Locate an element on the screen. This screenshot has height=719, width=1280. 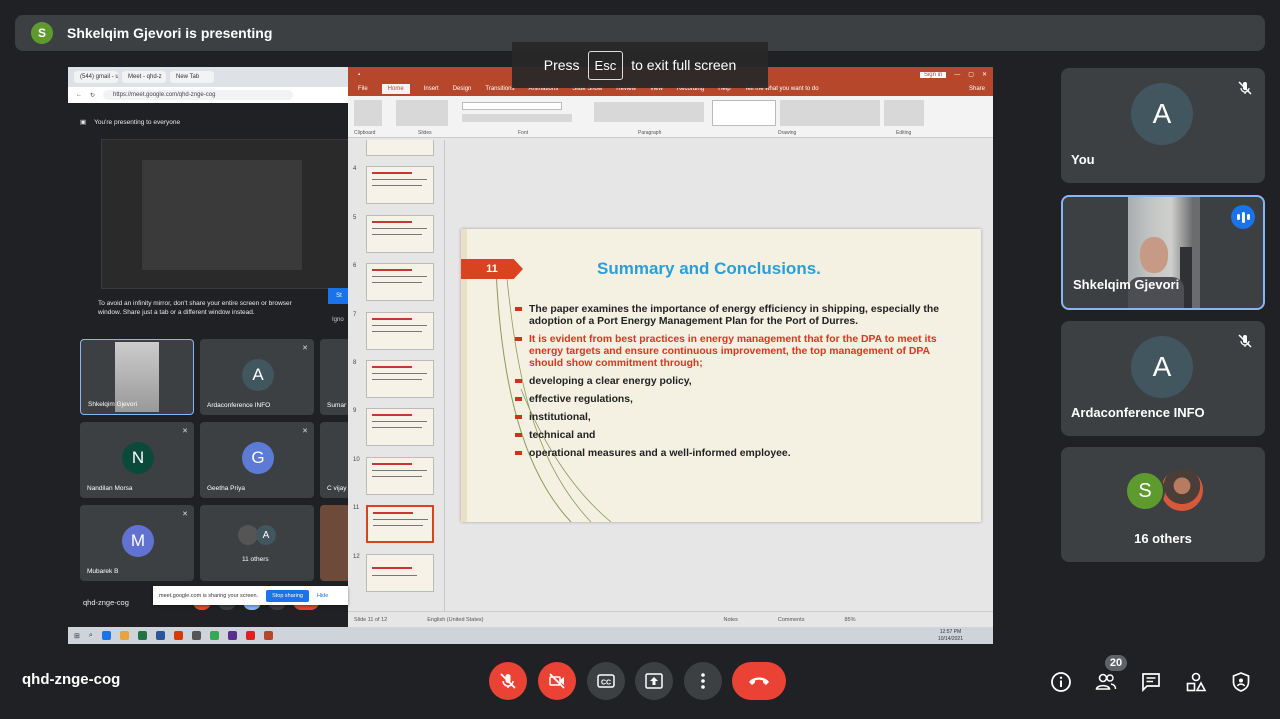
camera-off-icon is located at coordinates (557, 681).